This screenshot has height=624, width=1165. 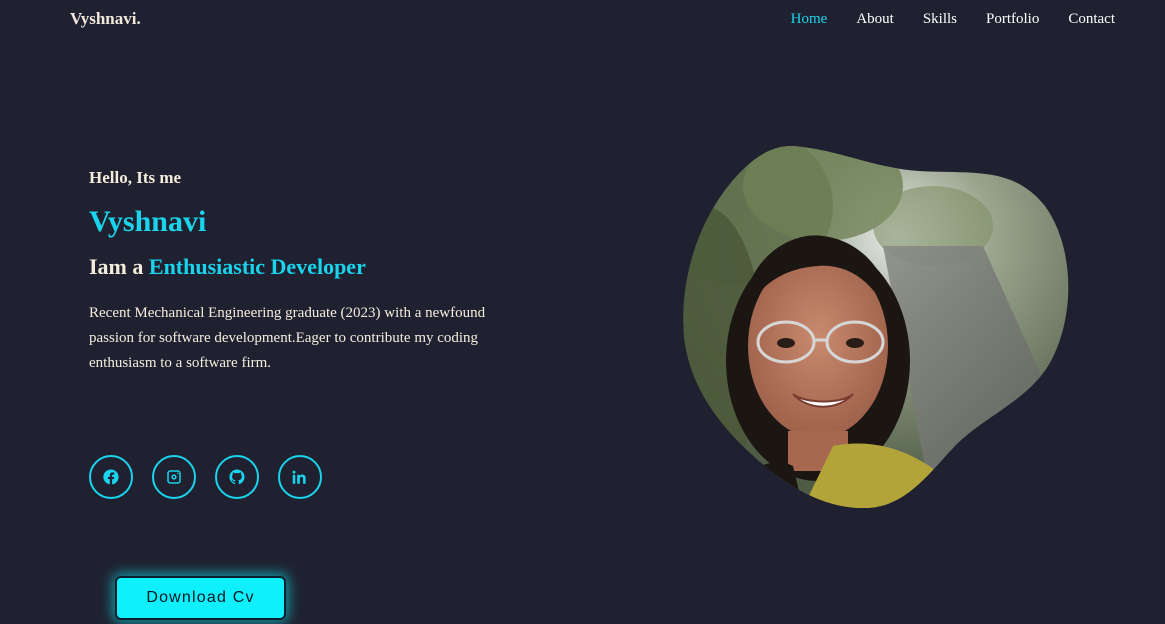 What do you see at coordinates (1012, 19) in the screenshot?
I see `nav-portfolio: Portfolio` at bounding box center [1012, 19].